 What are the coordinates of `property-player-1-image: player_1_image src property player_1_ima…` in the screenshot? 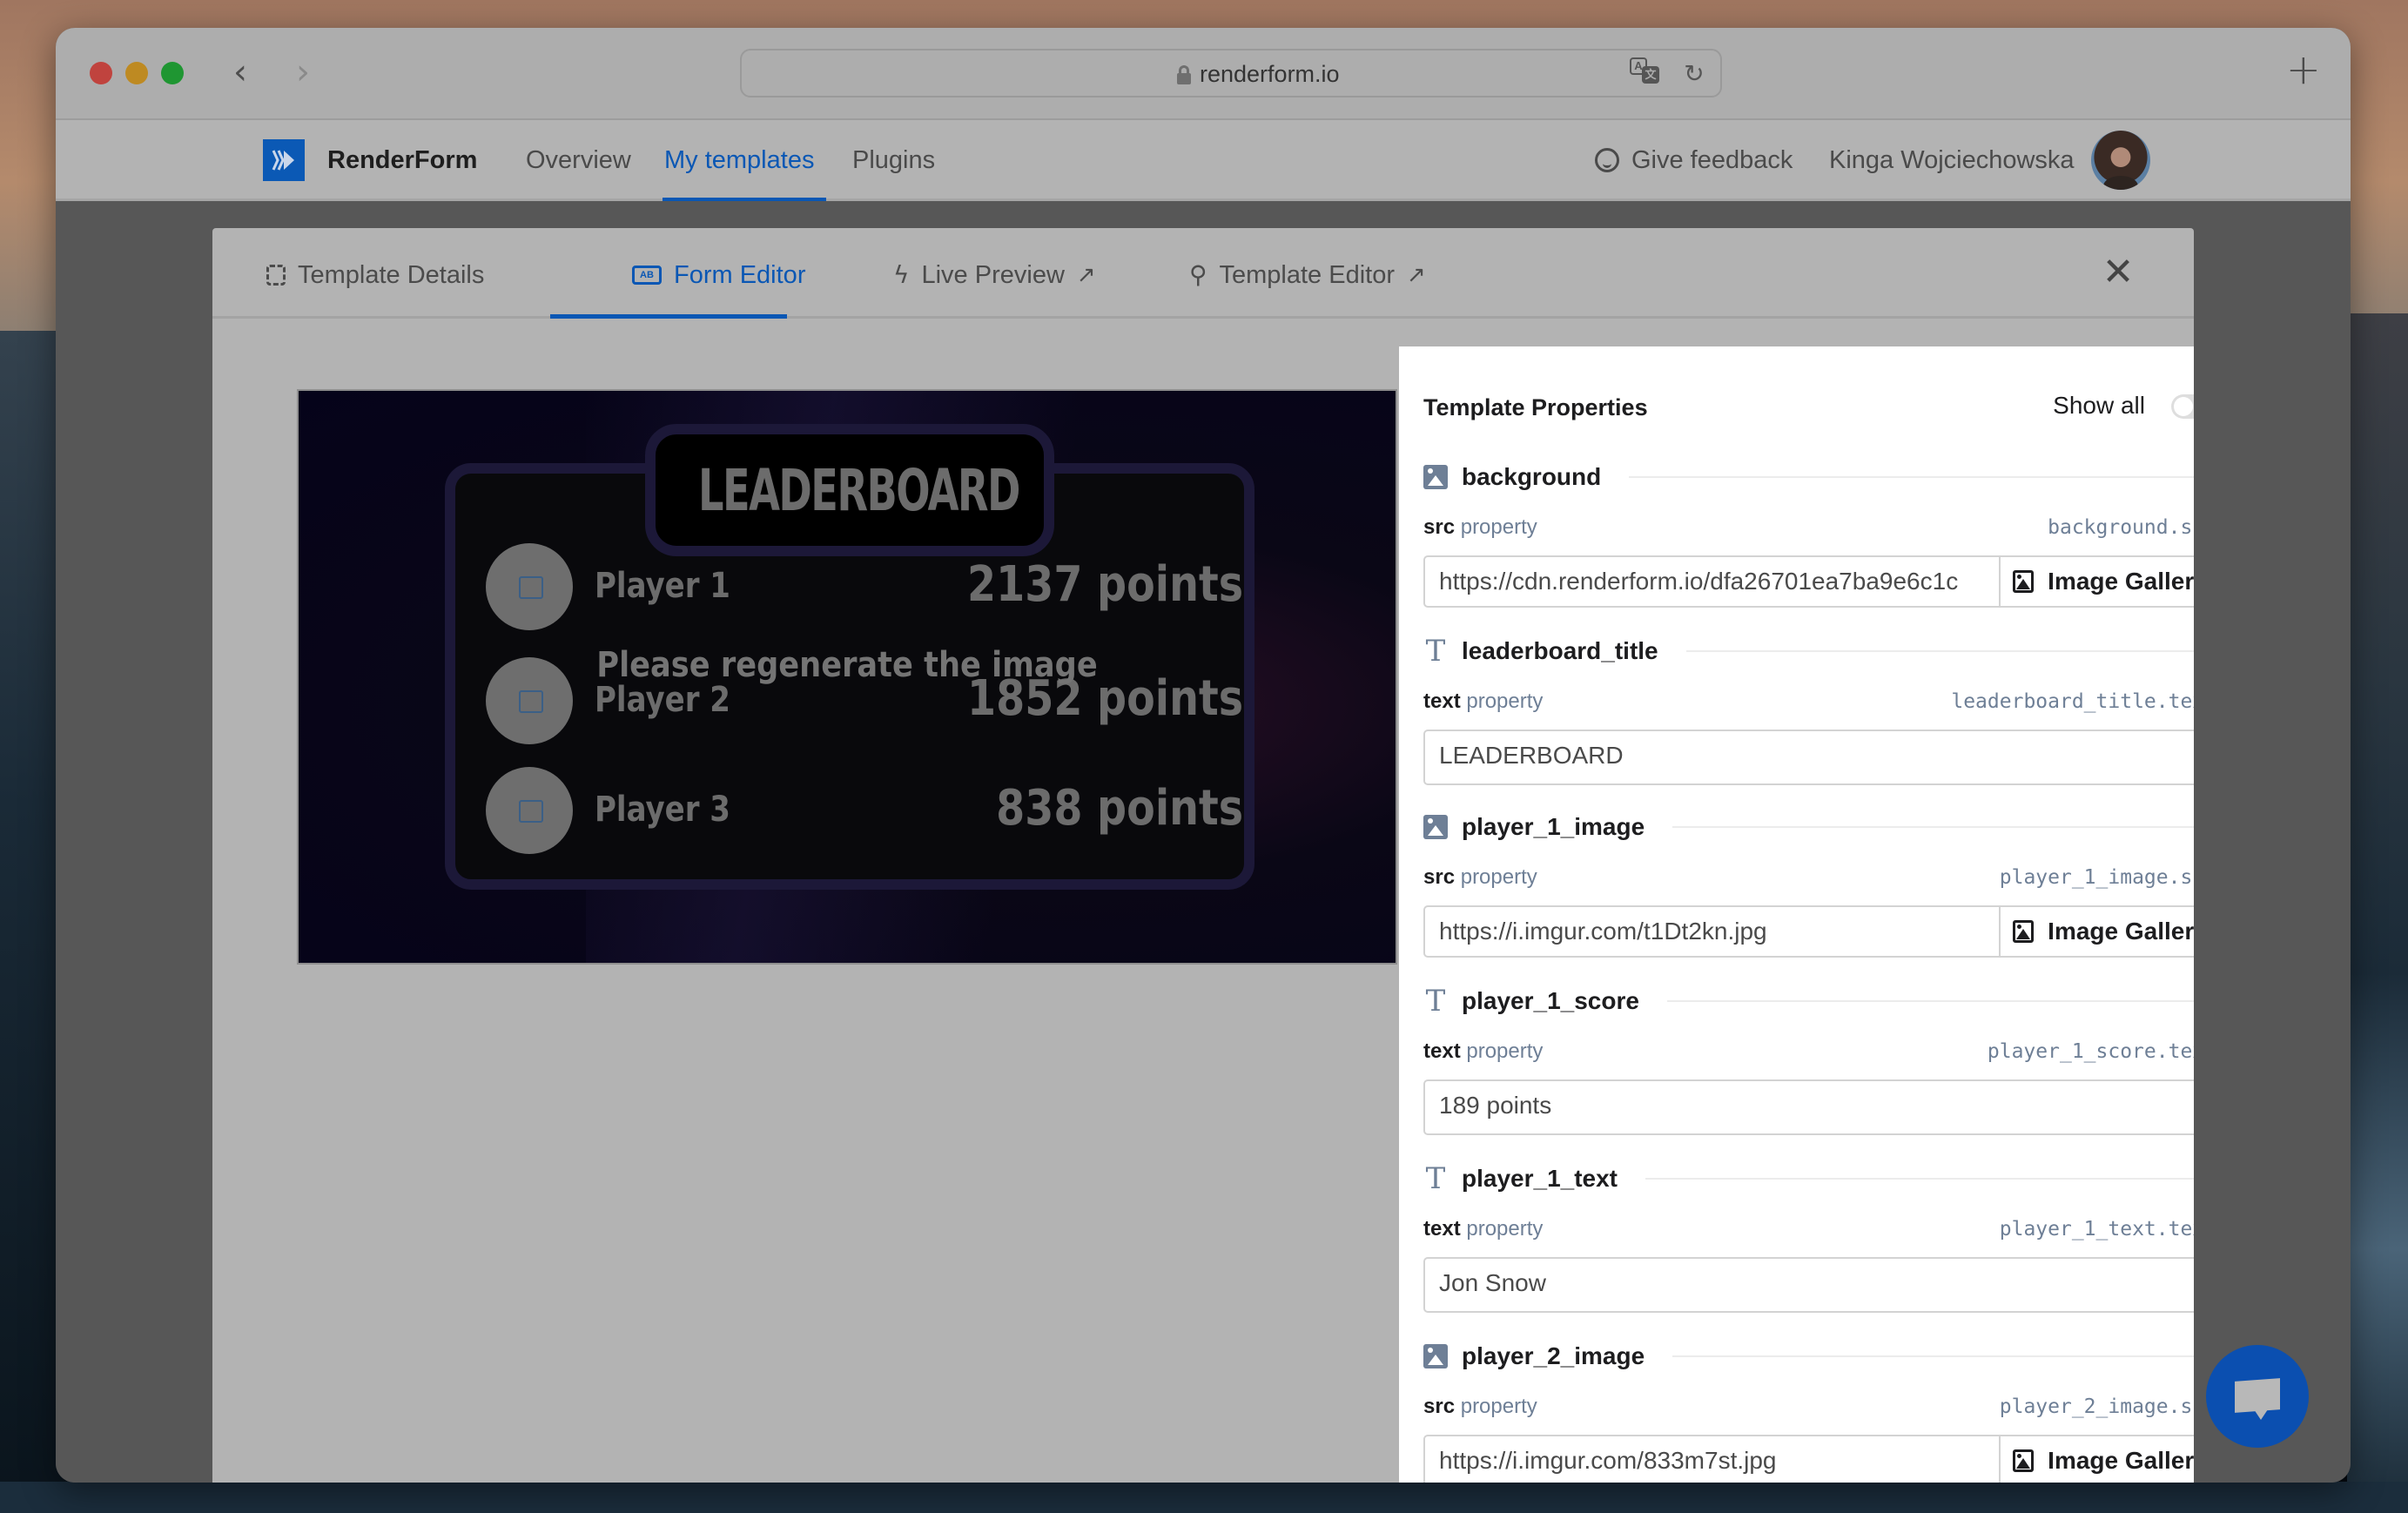 It's located at (1808, 884).